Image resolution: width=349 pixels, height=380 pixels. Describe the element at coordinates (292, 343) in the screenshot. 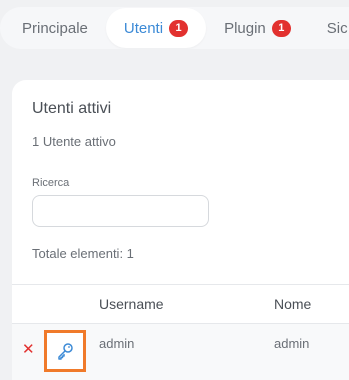

I see `cell-nome: admin` at that location.